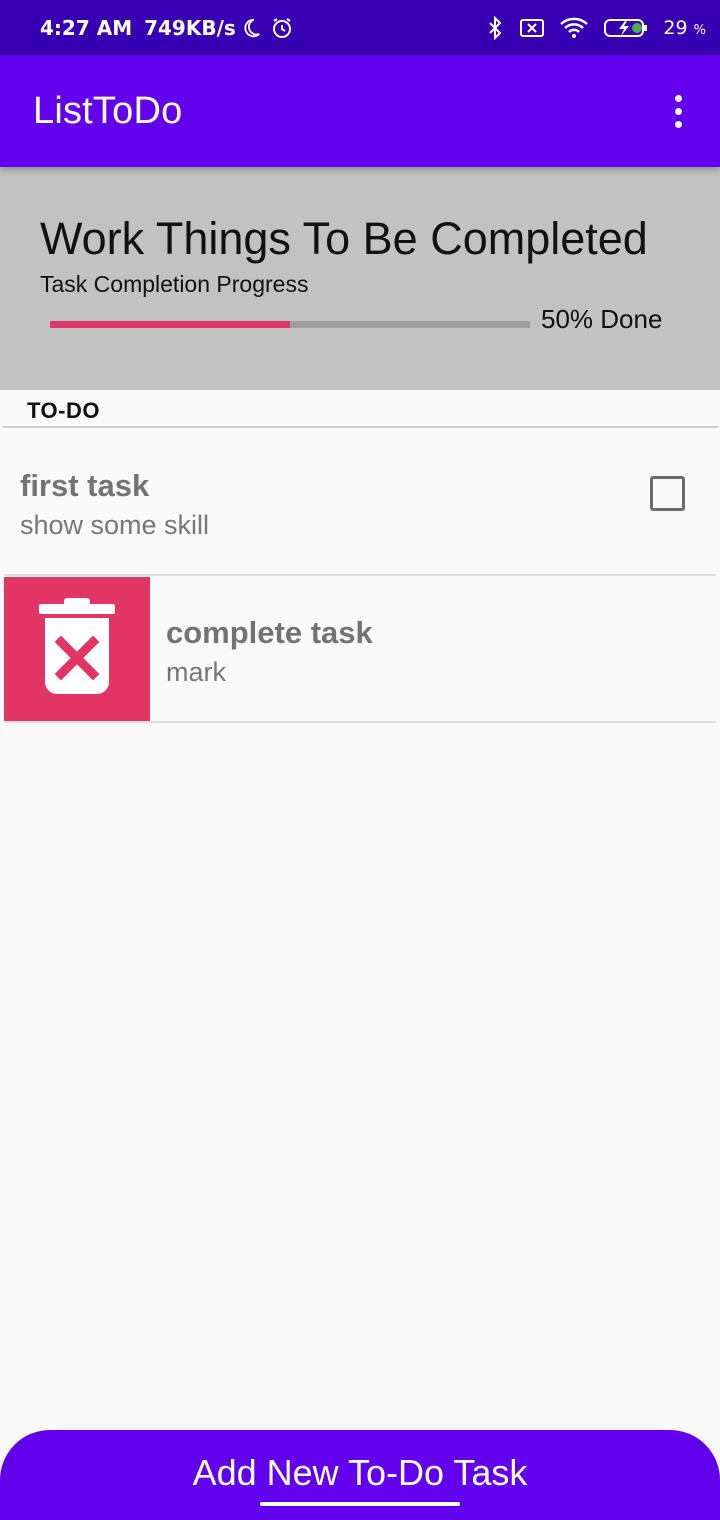 The width and height of the screenshot is (720, 1520). Describe the element at coordinates (532, 28) in the screenshot. I see `sim-off-icon` at that location.